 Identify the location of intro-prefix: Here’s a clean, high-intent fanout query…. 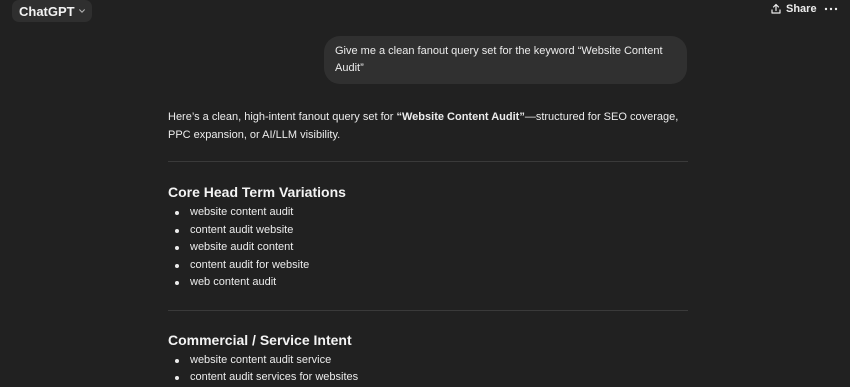
(282, 117).